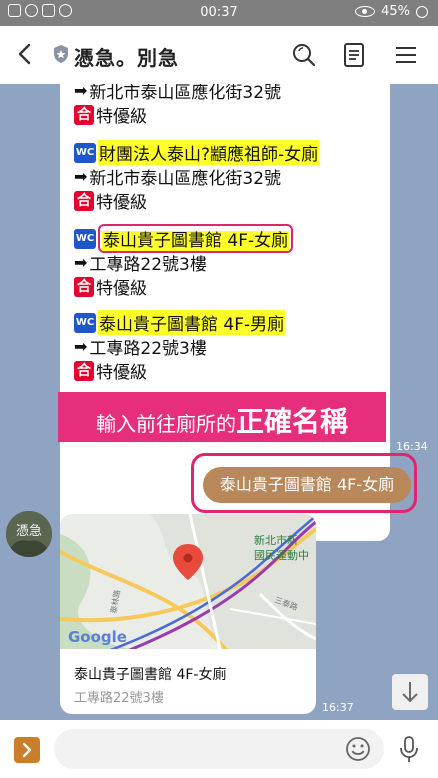 This screenshot has width=438, height=778. I want to click on search-button, so click(304, 55).